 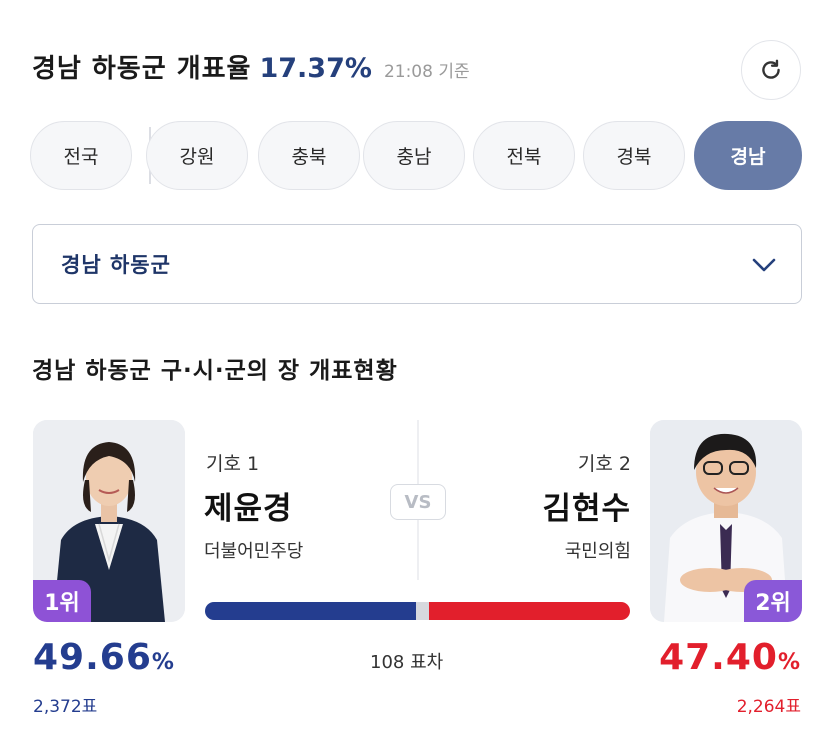 What do you see at coordinates (768, 707) in the screenshot?
I see `candidate-2-votes: 2,264표` at bounding box center [768, 707].